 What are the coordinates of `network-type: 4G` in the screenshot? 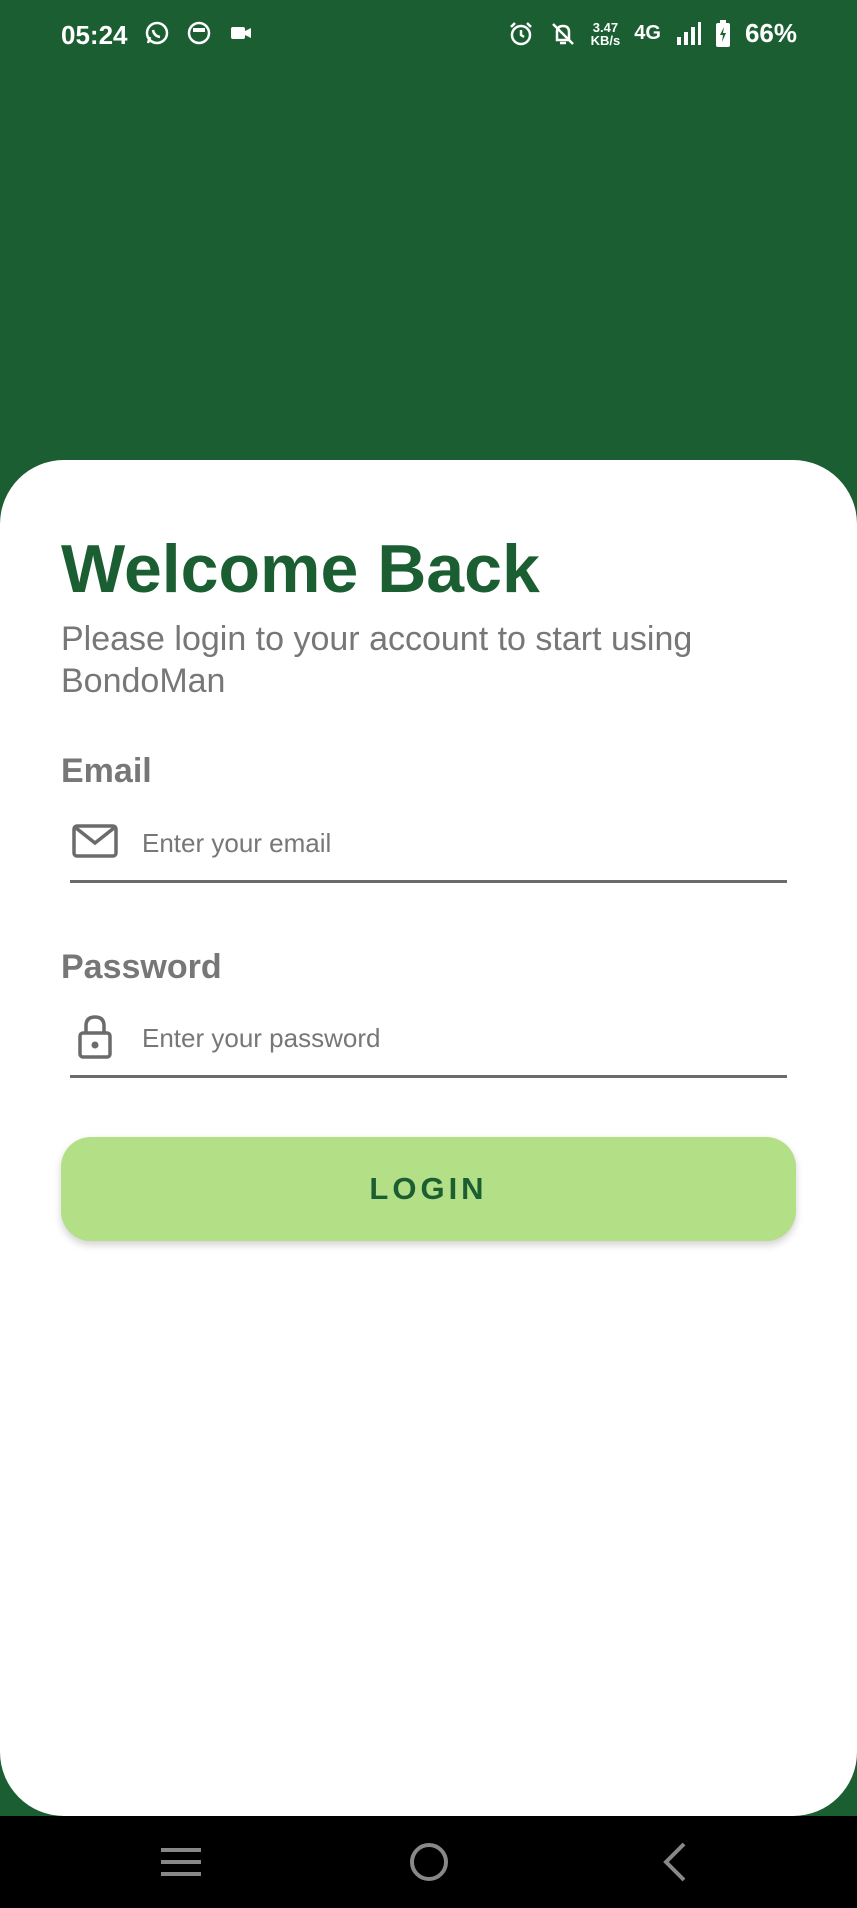 It's located at (647, 33).